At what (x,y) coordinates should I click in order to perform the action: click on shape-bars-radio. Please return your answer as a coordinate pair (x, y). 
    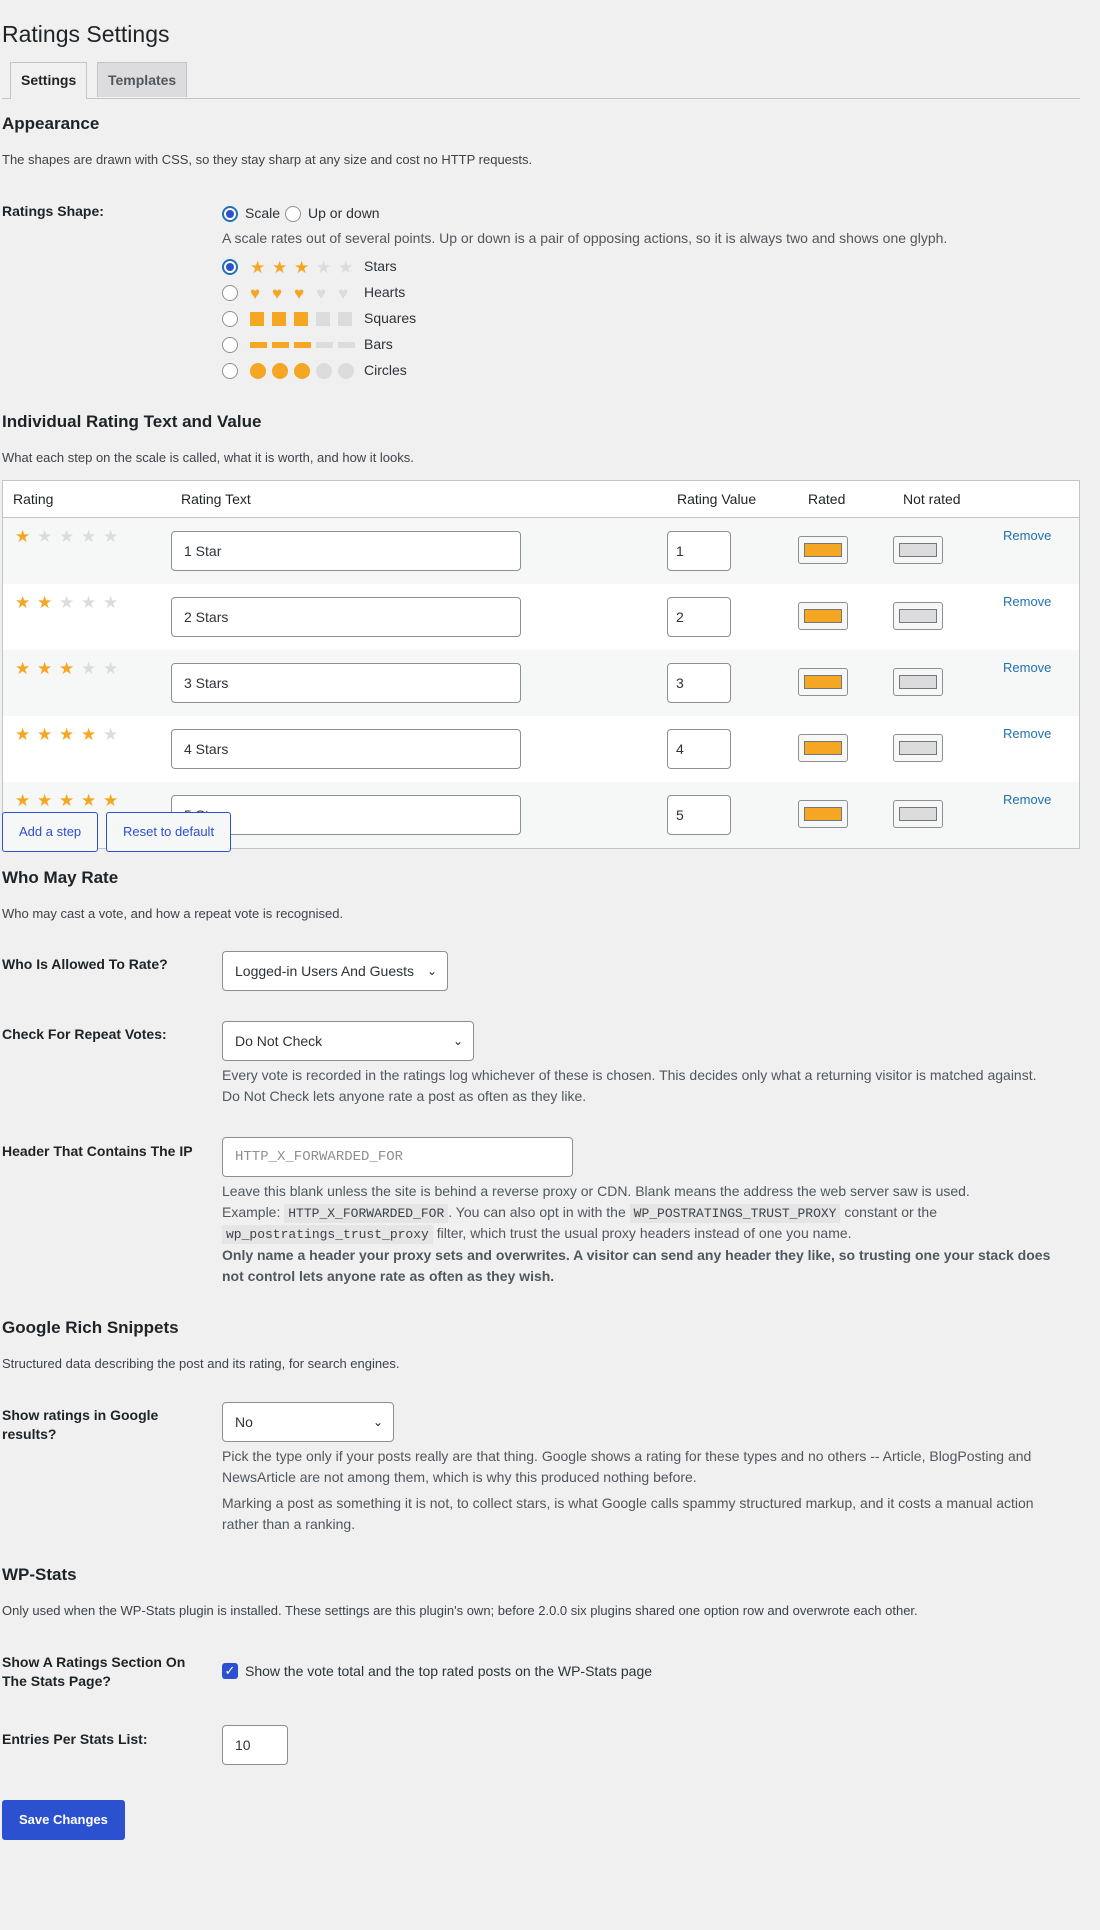
    Looking at the image, I should click on (230, 345).